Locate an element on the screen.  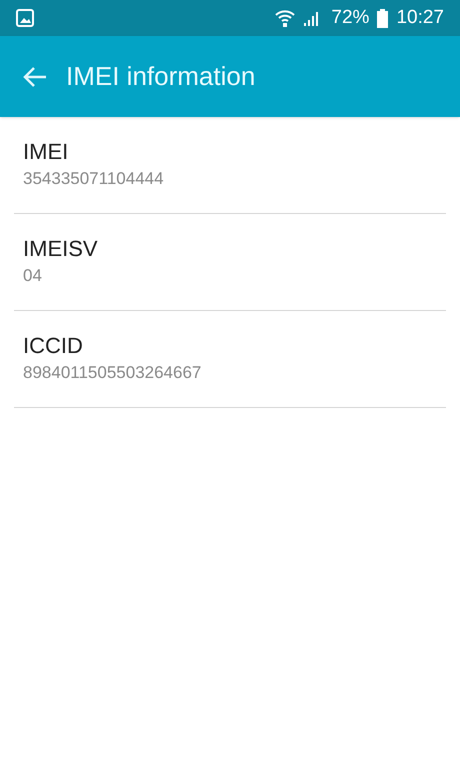
gallery-icon is located at coordinates (25, 18).